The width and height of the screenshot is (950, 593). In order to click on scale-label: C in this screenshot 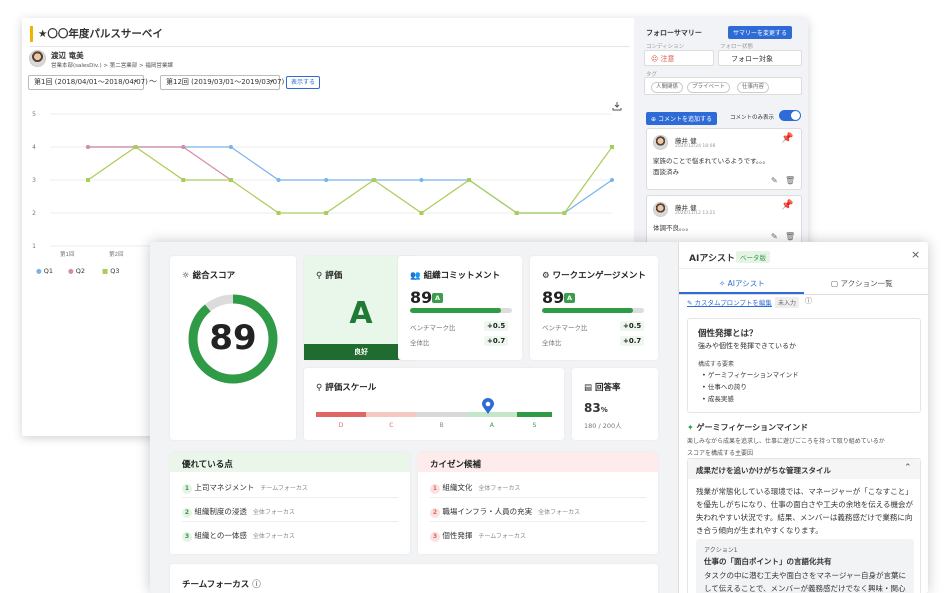, I will do `click(391, 425)`.